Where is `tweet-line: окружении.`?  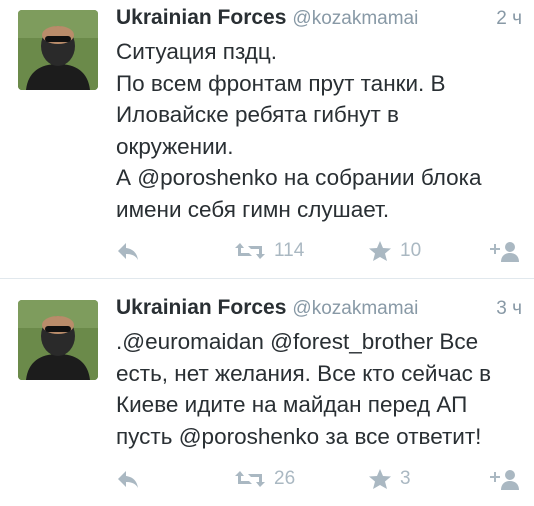
tweet-line: окружении. is located at coordinates (175, 146).